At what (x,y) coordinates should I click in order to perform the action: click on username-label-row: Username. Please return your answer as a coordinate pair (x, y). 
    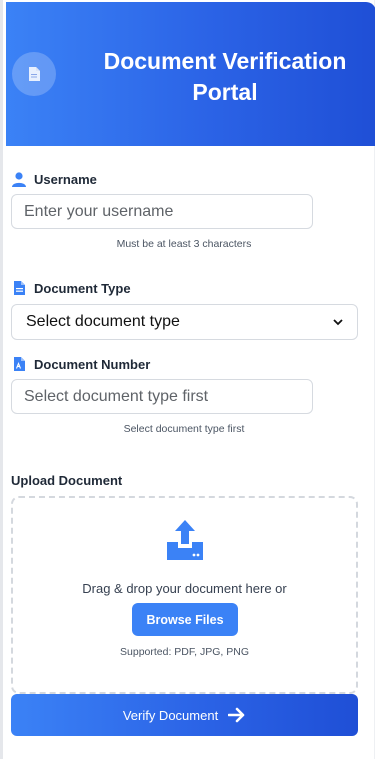
    Looking at the image, I should click on (54, 179).